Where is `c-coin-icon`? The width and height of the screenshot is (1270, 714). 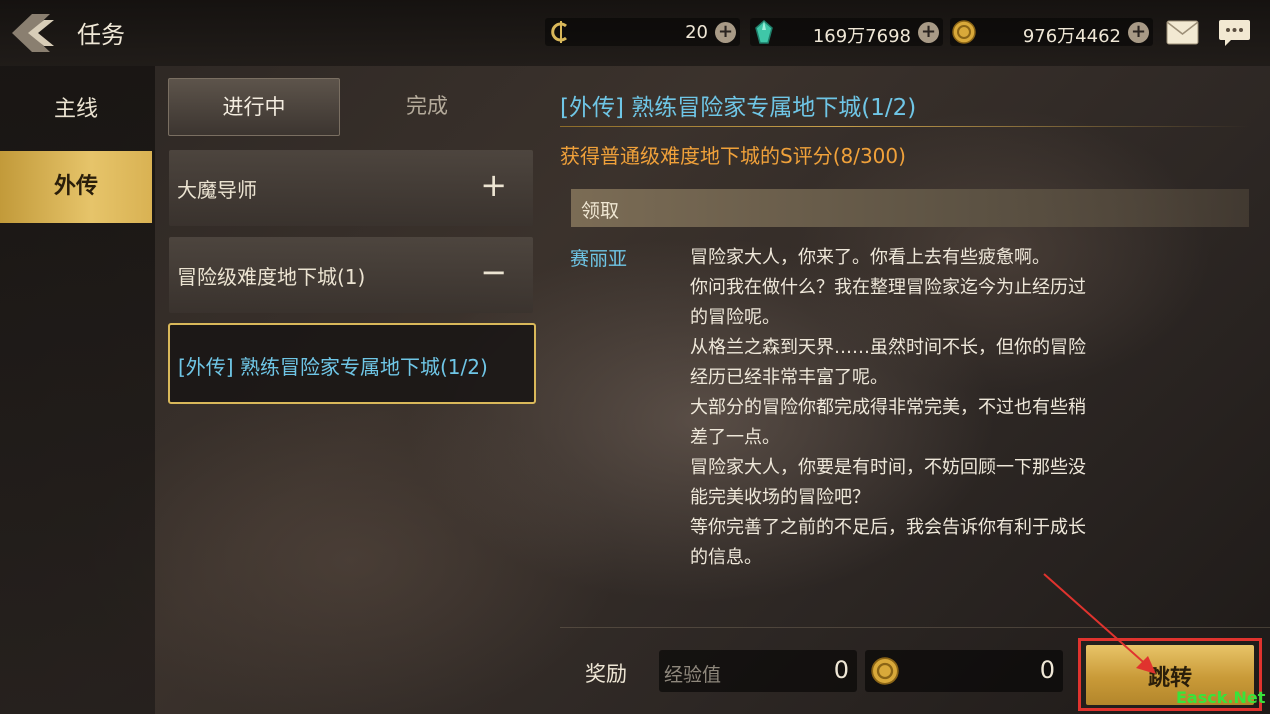
c-coin-icon is located at coordinates (559, 32).